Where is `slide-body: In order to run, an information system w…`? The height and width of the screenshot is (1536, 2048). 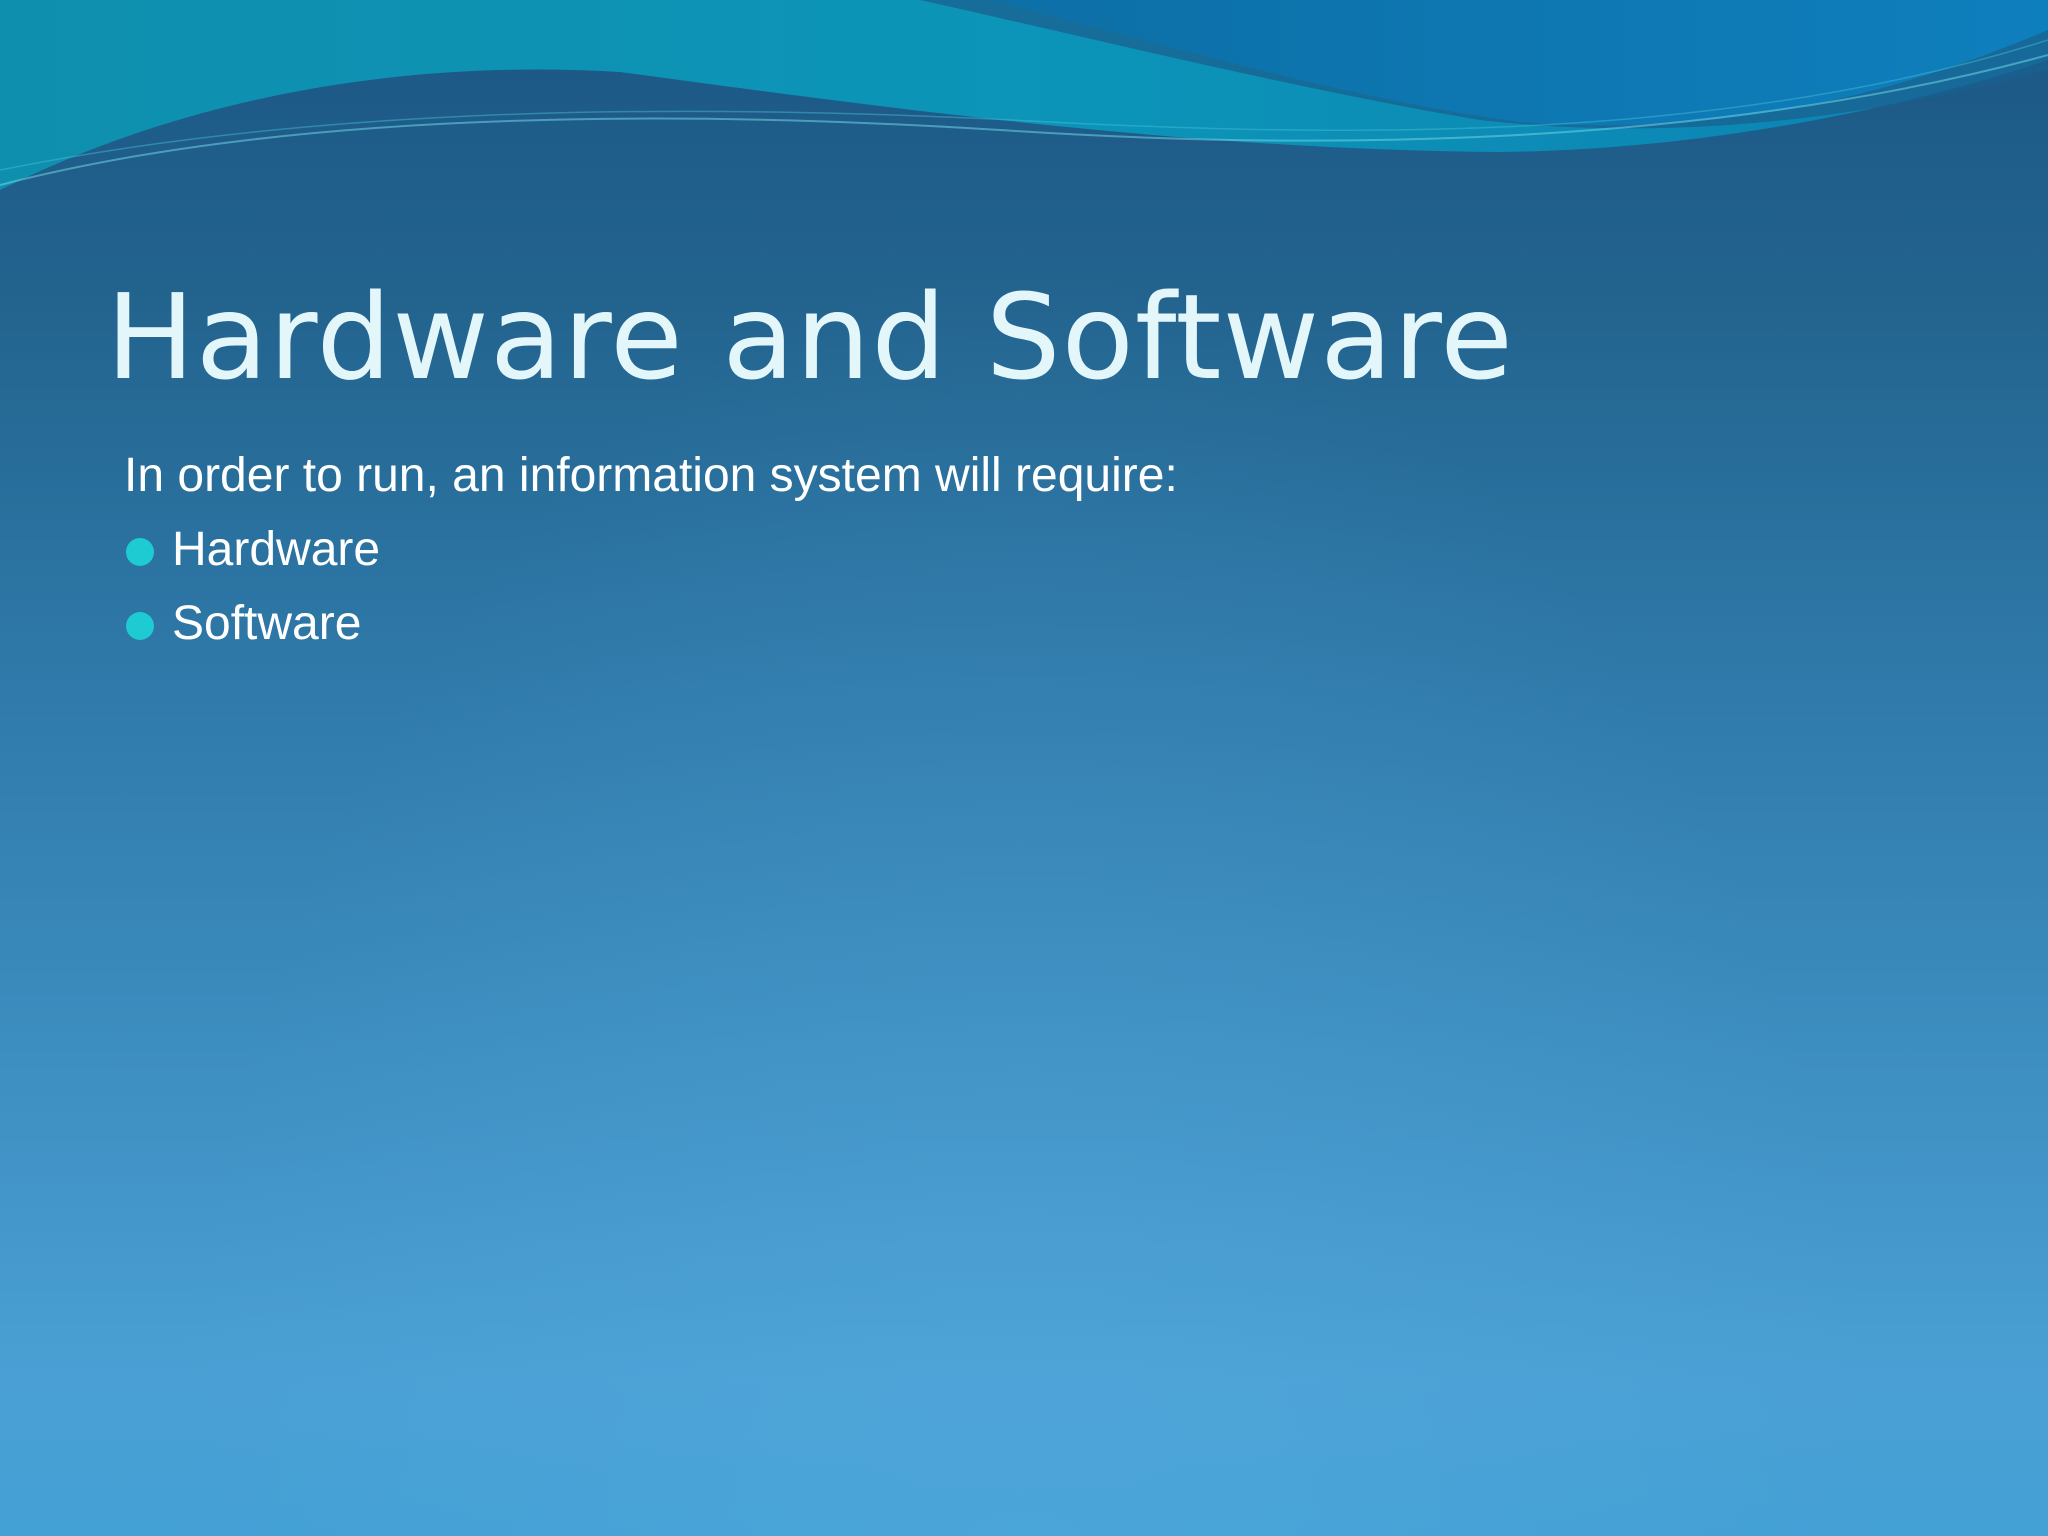 slide-body: In order to run, an information system w… is located at coordinates (651, 555).